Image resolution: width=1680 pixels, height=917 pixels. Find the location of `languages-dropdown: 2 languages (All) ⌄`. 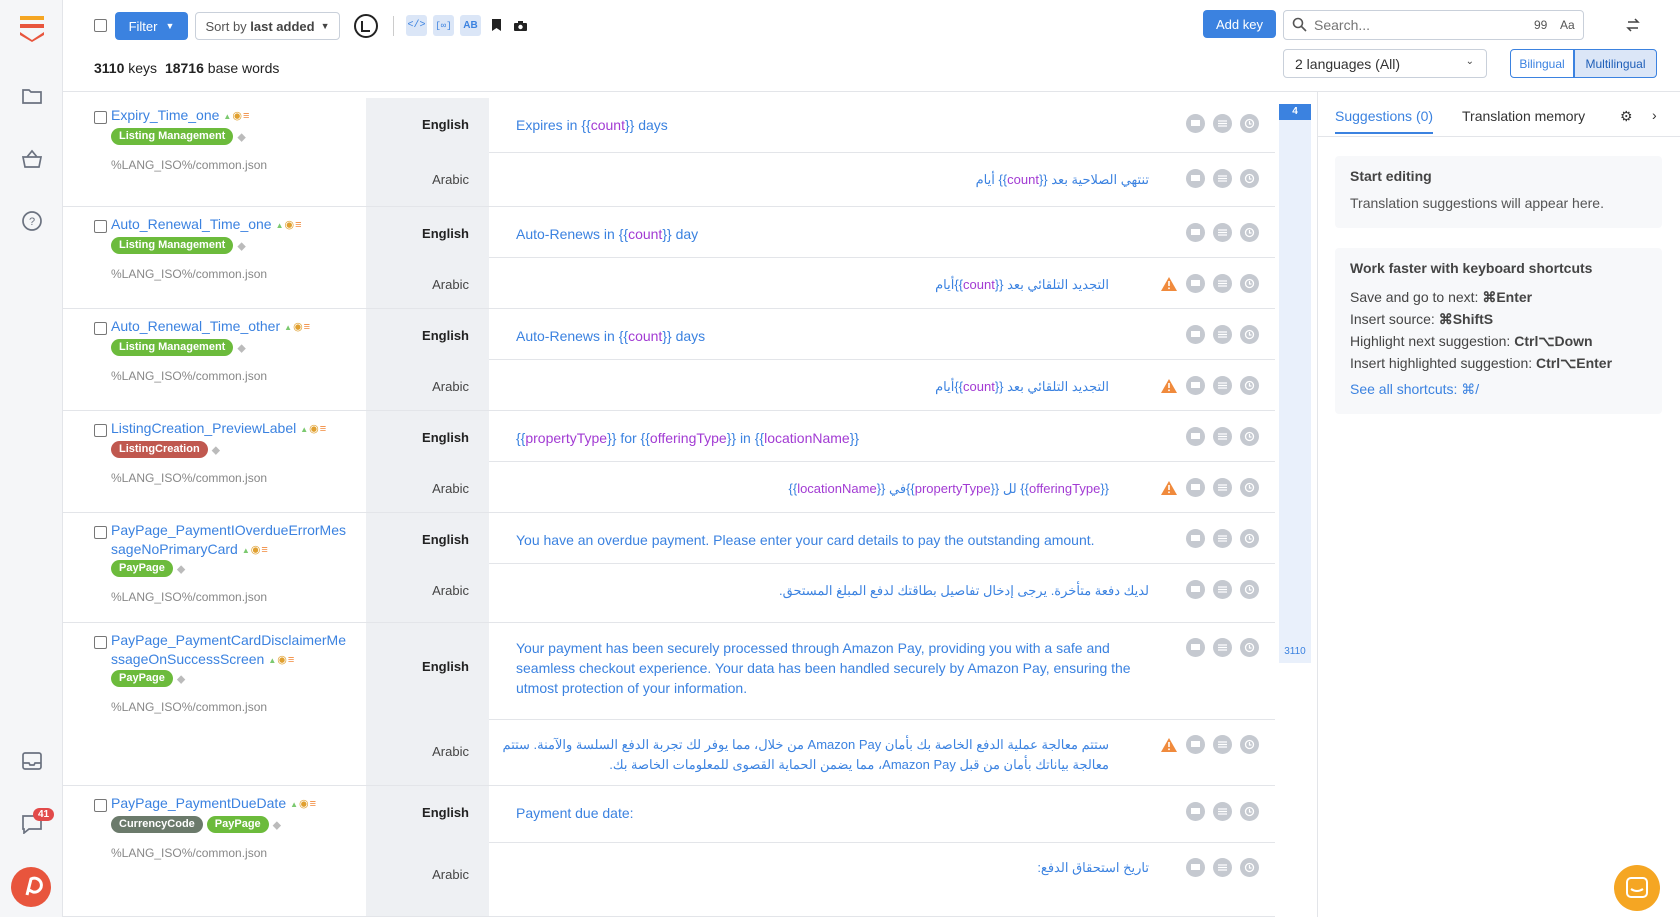

languages-dropdown: 2 languages (All) ⌄ is located at coordinates (1385, 63).